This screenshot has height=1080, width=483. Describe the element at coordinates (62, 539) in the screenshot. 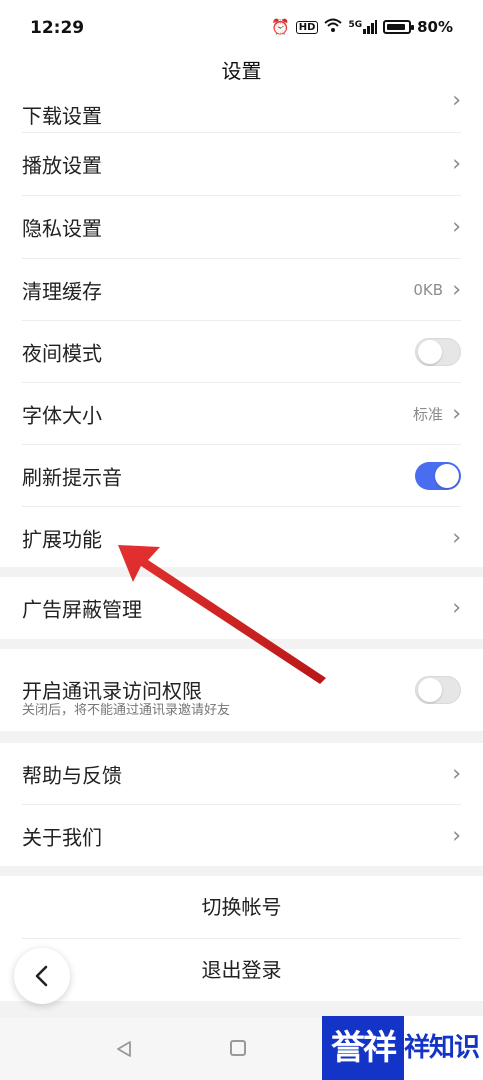

I see `extensions-label: 扩展功能` at that location.